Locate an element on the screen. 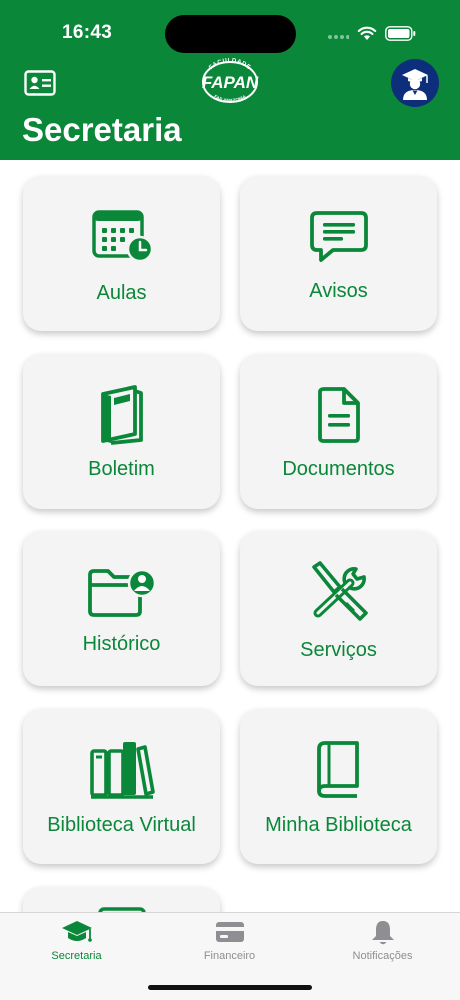 Image resolution: width=460 pixels, height=1000 pixels. tools-icon is located at coordinates (339, 591).